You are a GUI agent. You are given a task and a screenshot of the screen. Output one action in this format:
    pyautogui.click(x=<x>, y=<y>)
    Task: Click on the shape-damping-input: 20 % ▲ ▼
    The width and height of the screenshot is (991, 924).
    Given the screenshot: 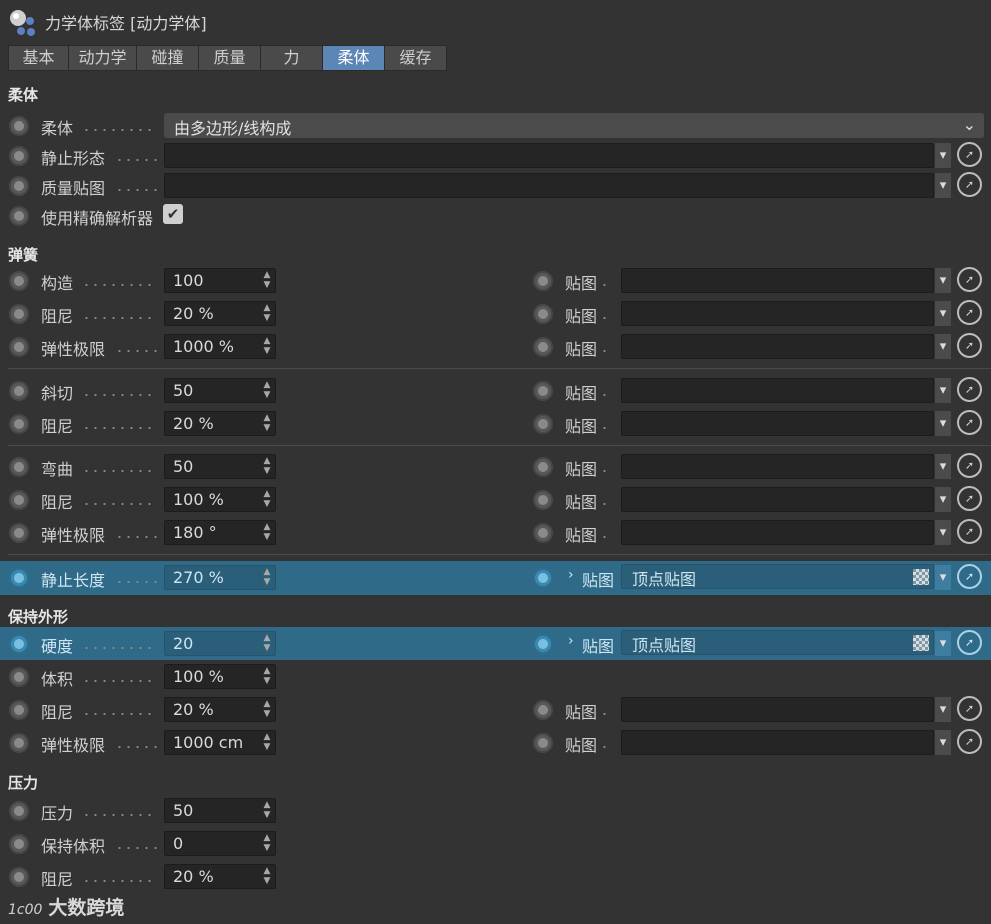 What is the action you would take?
    pyautogui.click(x=220, y=709)
    